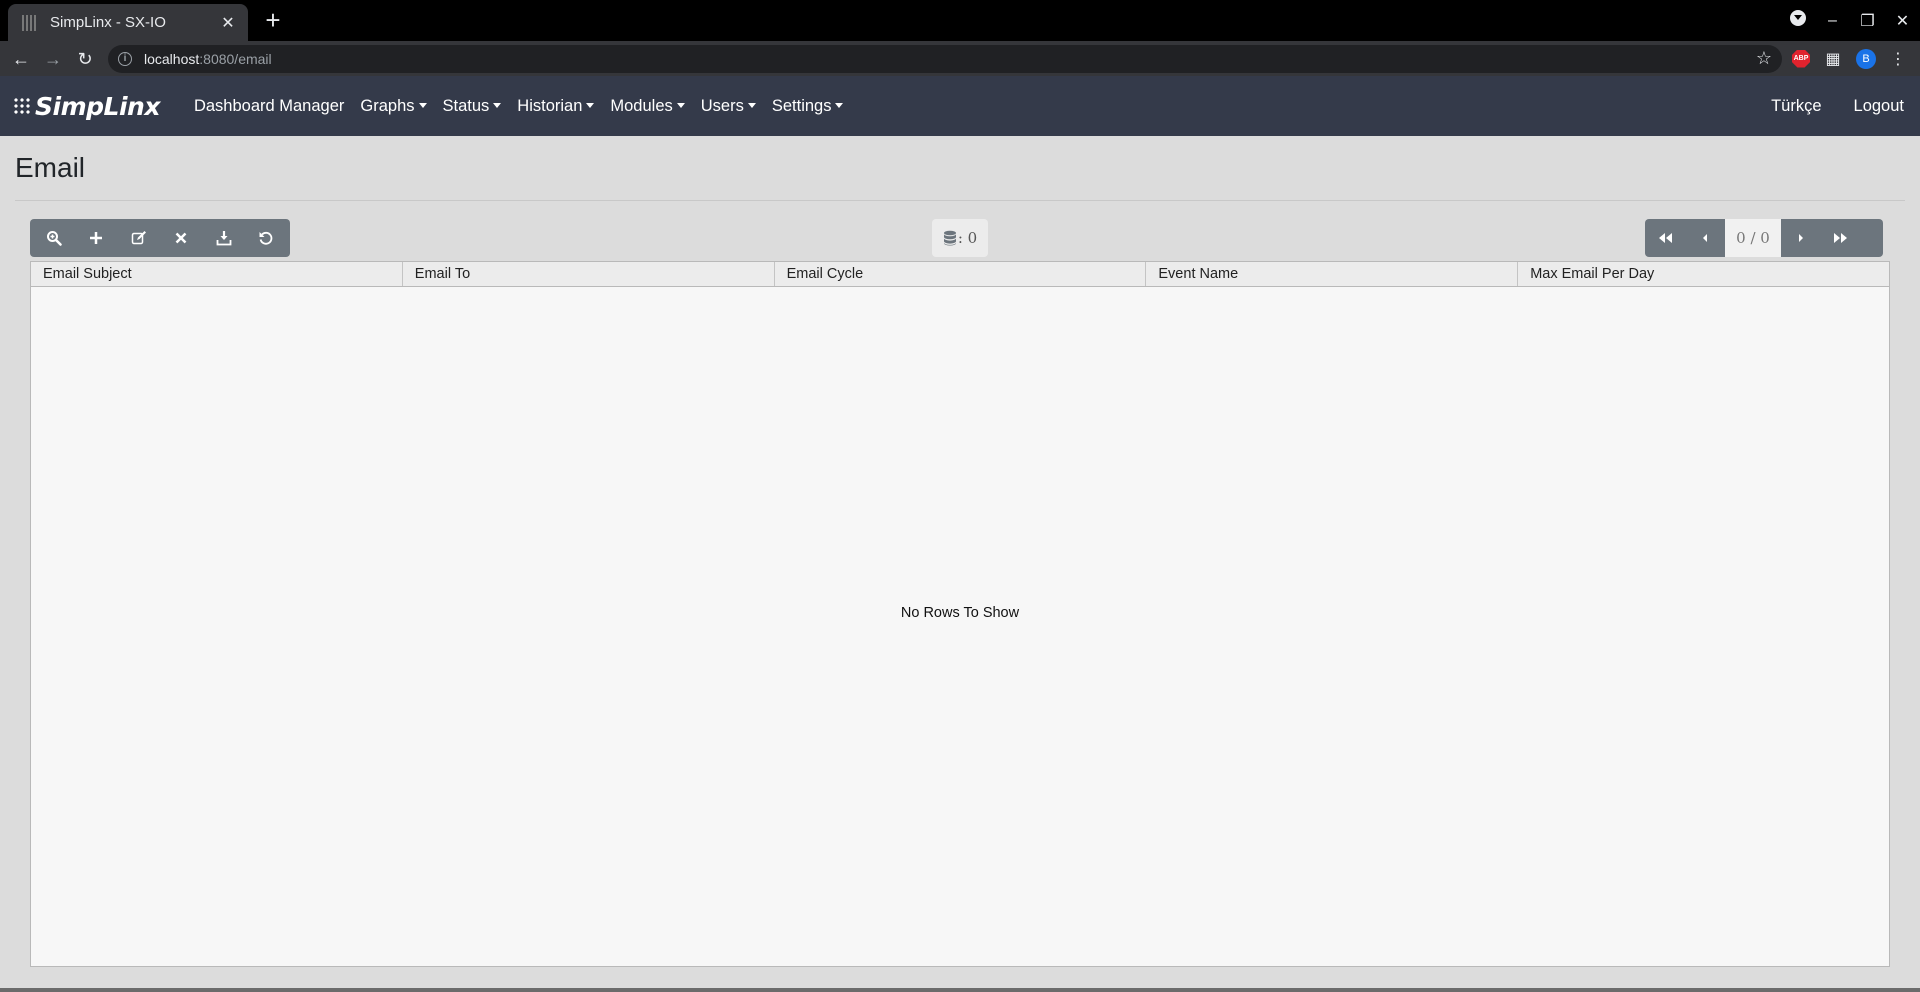 The width and height of the screenshot is (1920, 992). Describe the element at coordinates (960, 20) in the screenshot. I see `browser-tabstrip: SimpLinx - SX-IO ✕ + – ❐ ✕` at that location.